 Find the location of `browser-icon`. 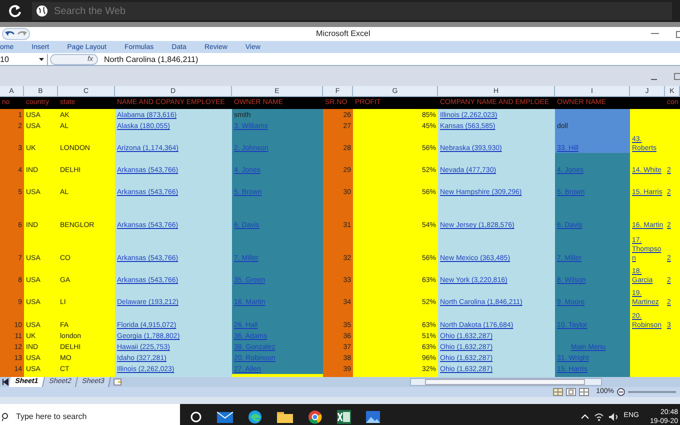

browser-icon is located at coordinates (255, 417).